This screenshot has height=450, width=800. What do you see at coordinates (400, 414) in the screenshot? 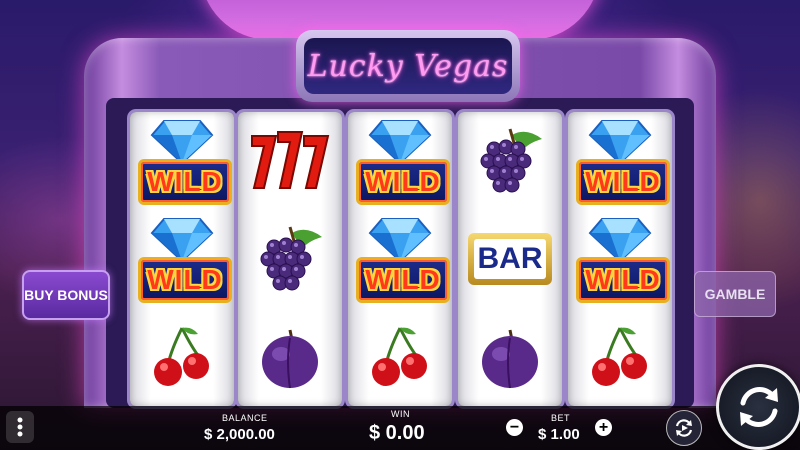
I see `win-label: WIN` at bounding box center [400, 414].